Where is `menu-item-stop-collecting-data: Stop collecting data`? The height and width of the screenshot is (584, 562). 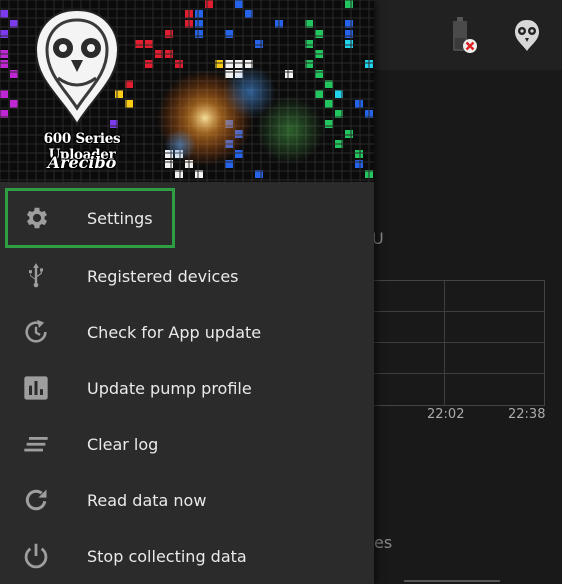 menu-item-stop-collecting-data: Stop collecting data is located at coordinates (187, 556).